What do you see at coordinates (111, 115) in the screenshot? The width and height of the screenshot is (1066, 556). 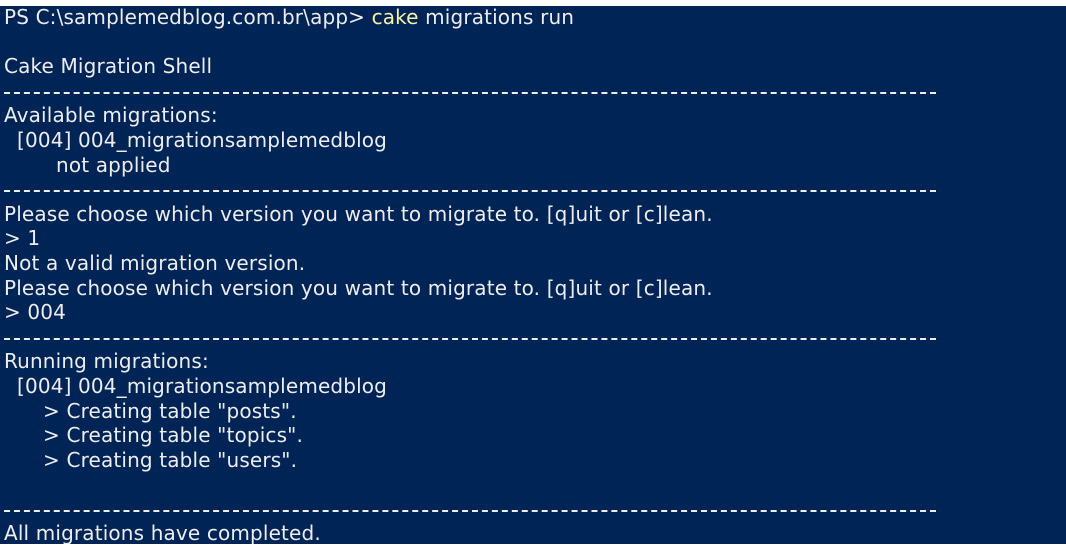 I see `console-line: Available migrations:` at bounding box center [111, 115].